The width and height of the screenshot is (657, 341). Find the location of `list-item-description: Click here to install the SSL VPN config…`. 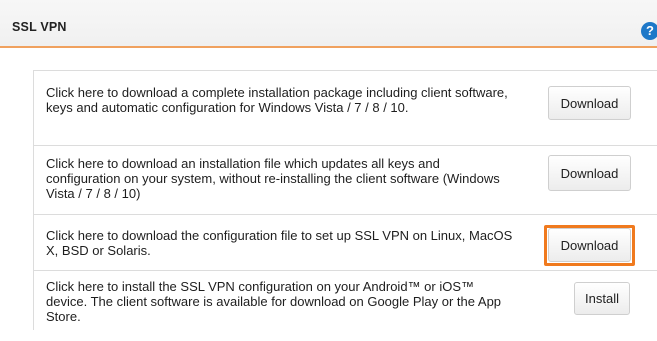

list-item-description: Click here to install the SSL VPN config… is located at coordinates (274, 301).